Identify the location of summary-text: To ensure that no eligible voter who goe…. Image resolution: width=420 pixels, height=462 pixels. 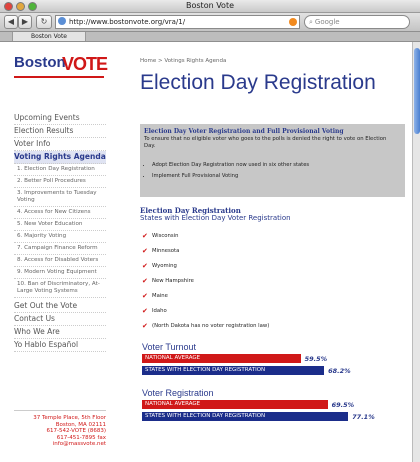
(265, 142).